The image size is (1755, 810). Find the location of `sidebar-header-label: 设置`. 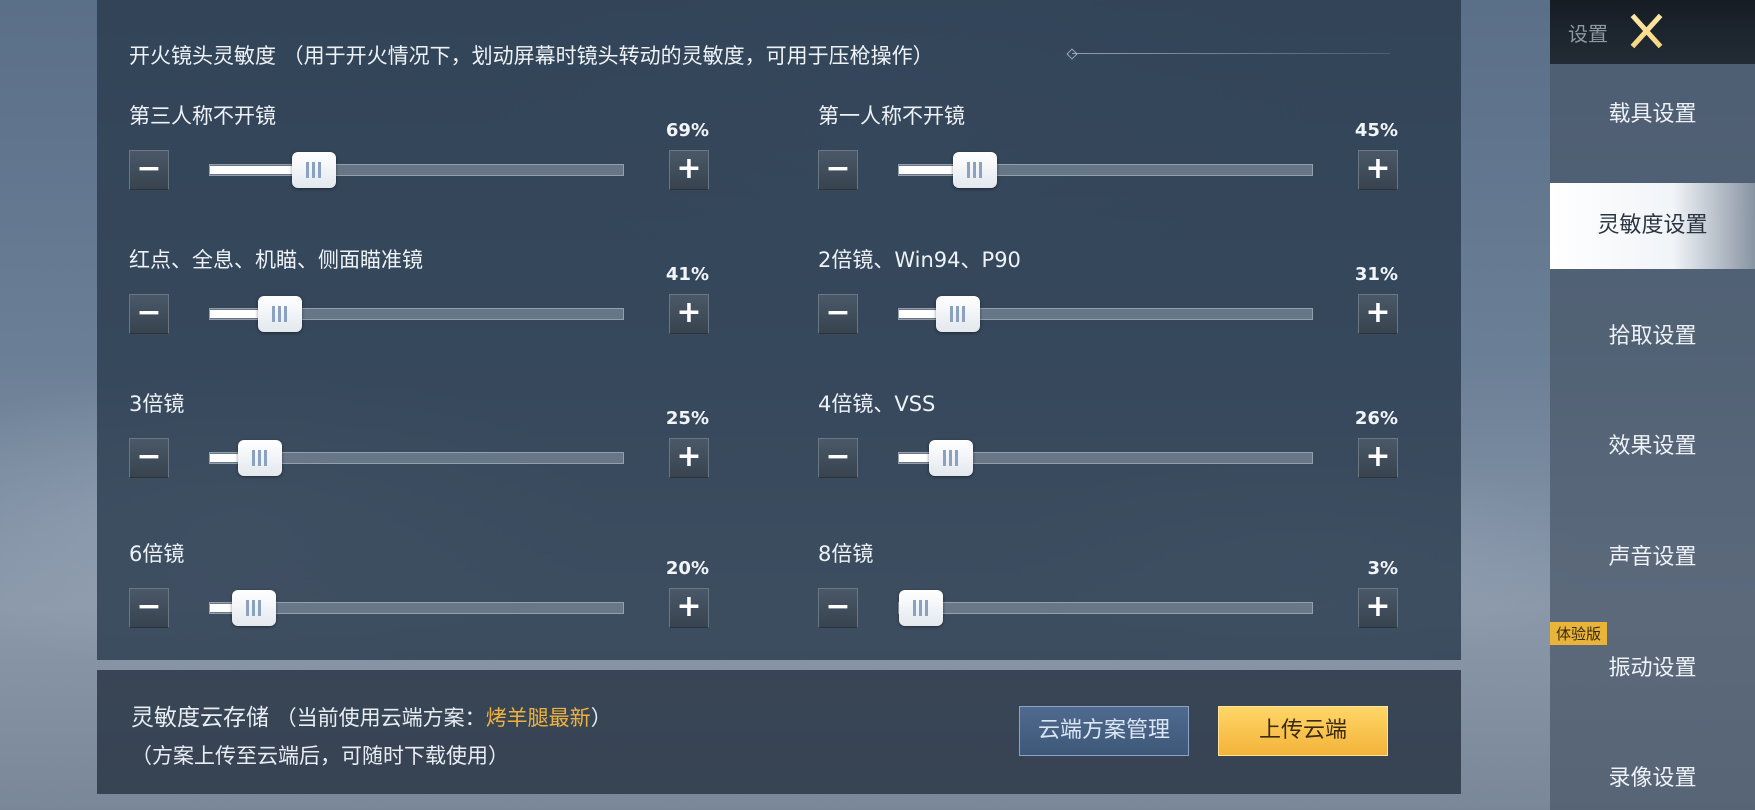

sidebar-header-label: 设置 is located at coordinates (1588, 34).